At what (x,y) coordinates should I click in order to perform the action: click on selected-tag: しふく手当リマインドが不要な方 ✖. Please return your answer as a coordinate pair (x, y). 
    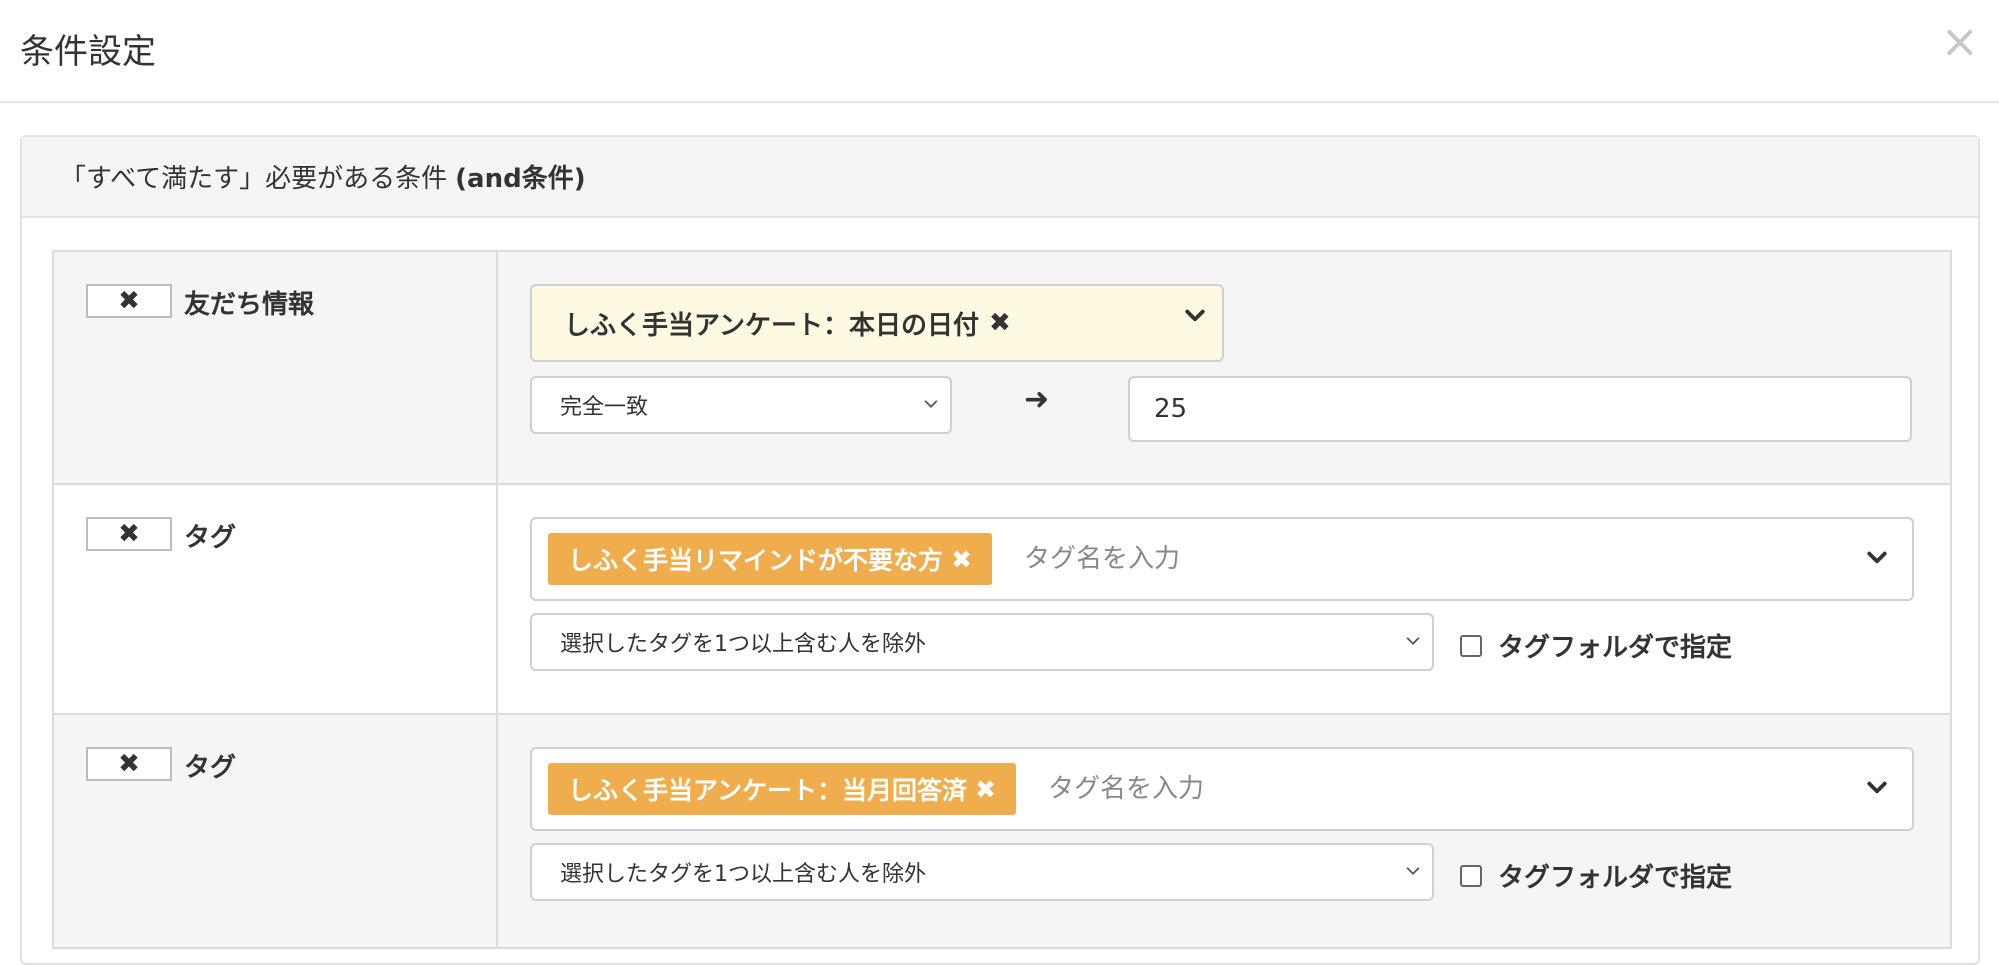
    Looking at the image, I should click on (770, 559).